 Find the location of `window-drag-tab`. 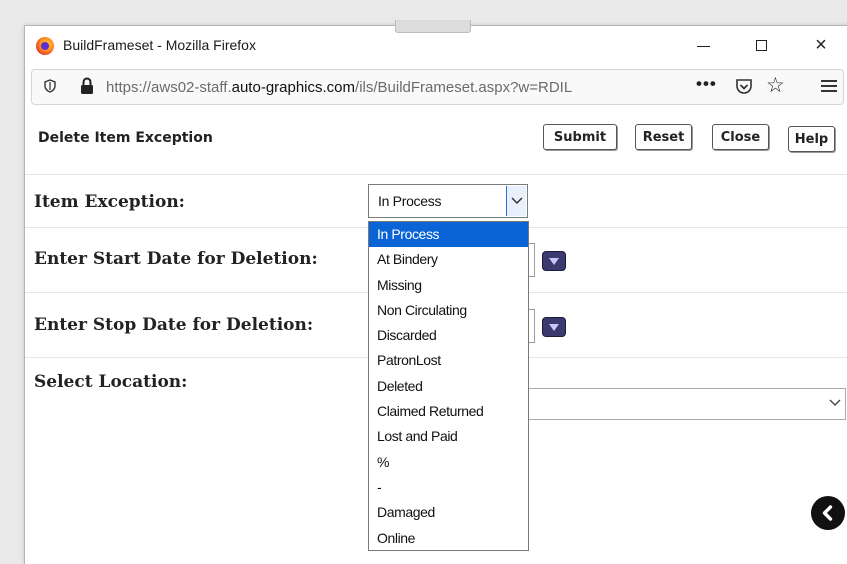

window-drag-tab is located at coordinates (433, 26).